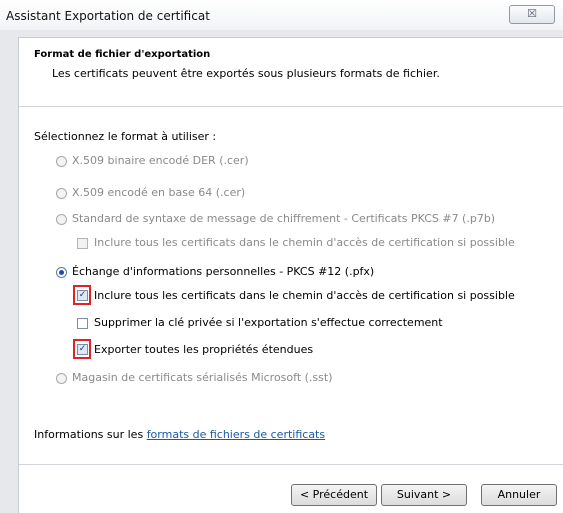  Describe the element at coordinates (236, 434) in the screenshot. I see `formats-link: formats de fichiers de certificats` at that location.